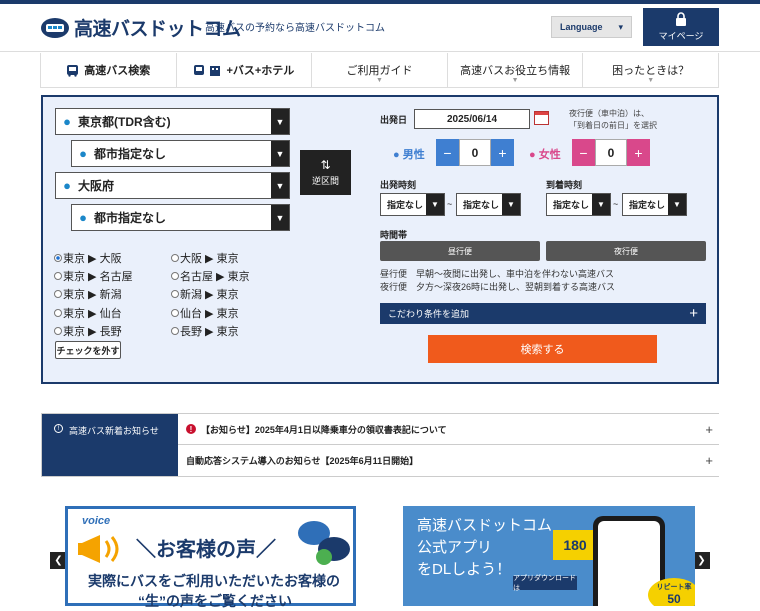 The image size is (760, 611). I want to click on nav-guide: ご利用ガイド ▼, so click(380, 70).